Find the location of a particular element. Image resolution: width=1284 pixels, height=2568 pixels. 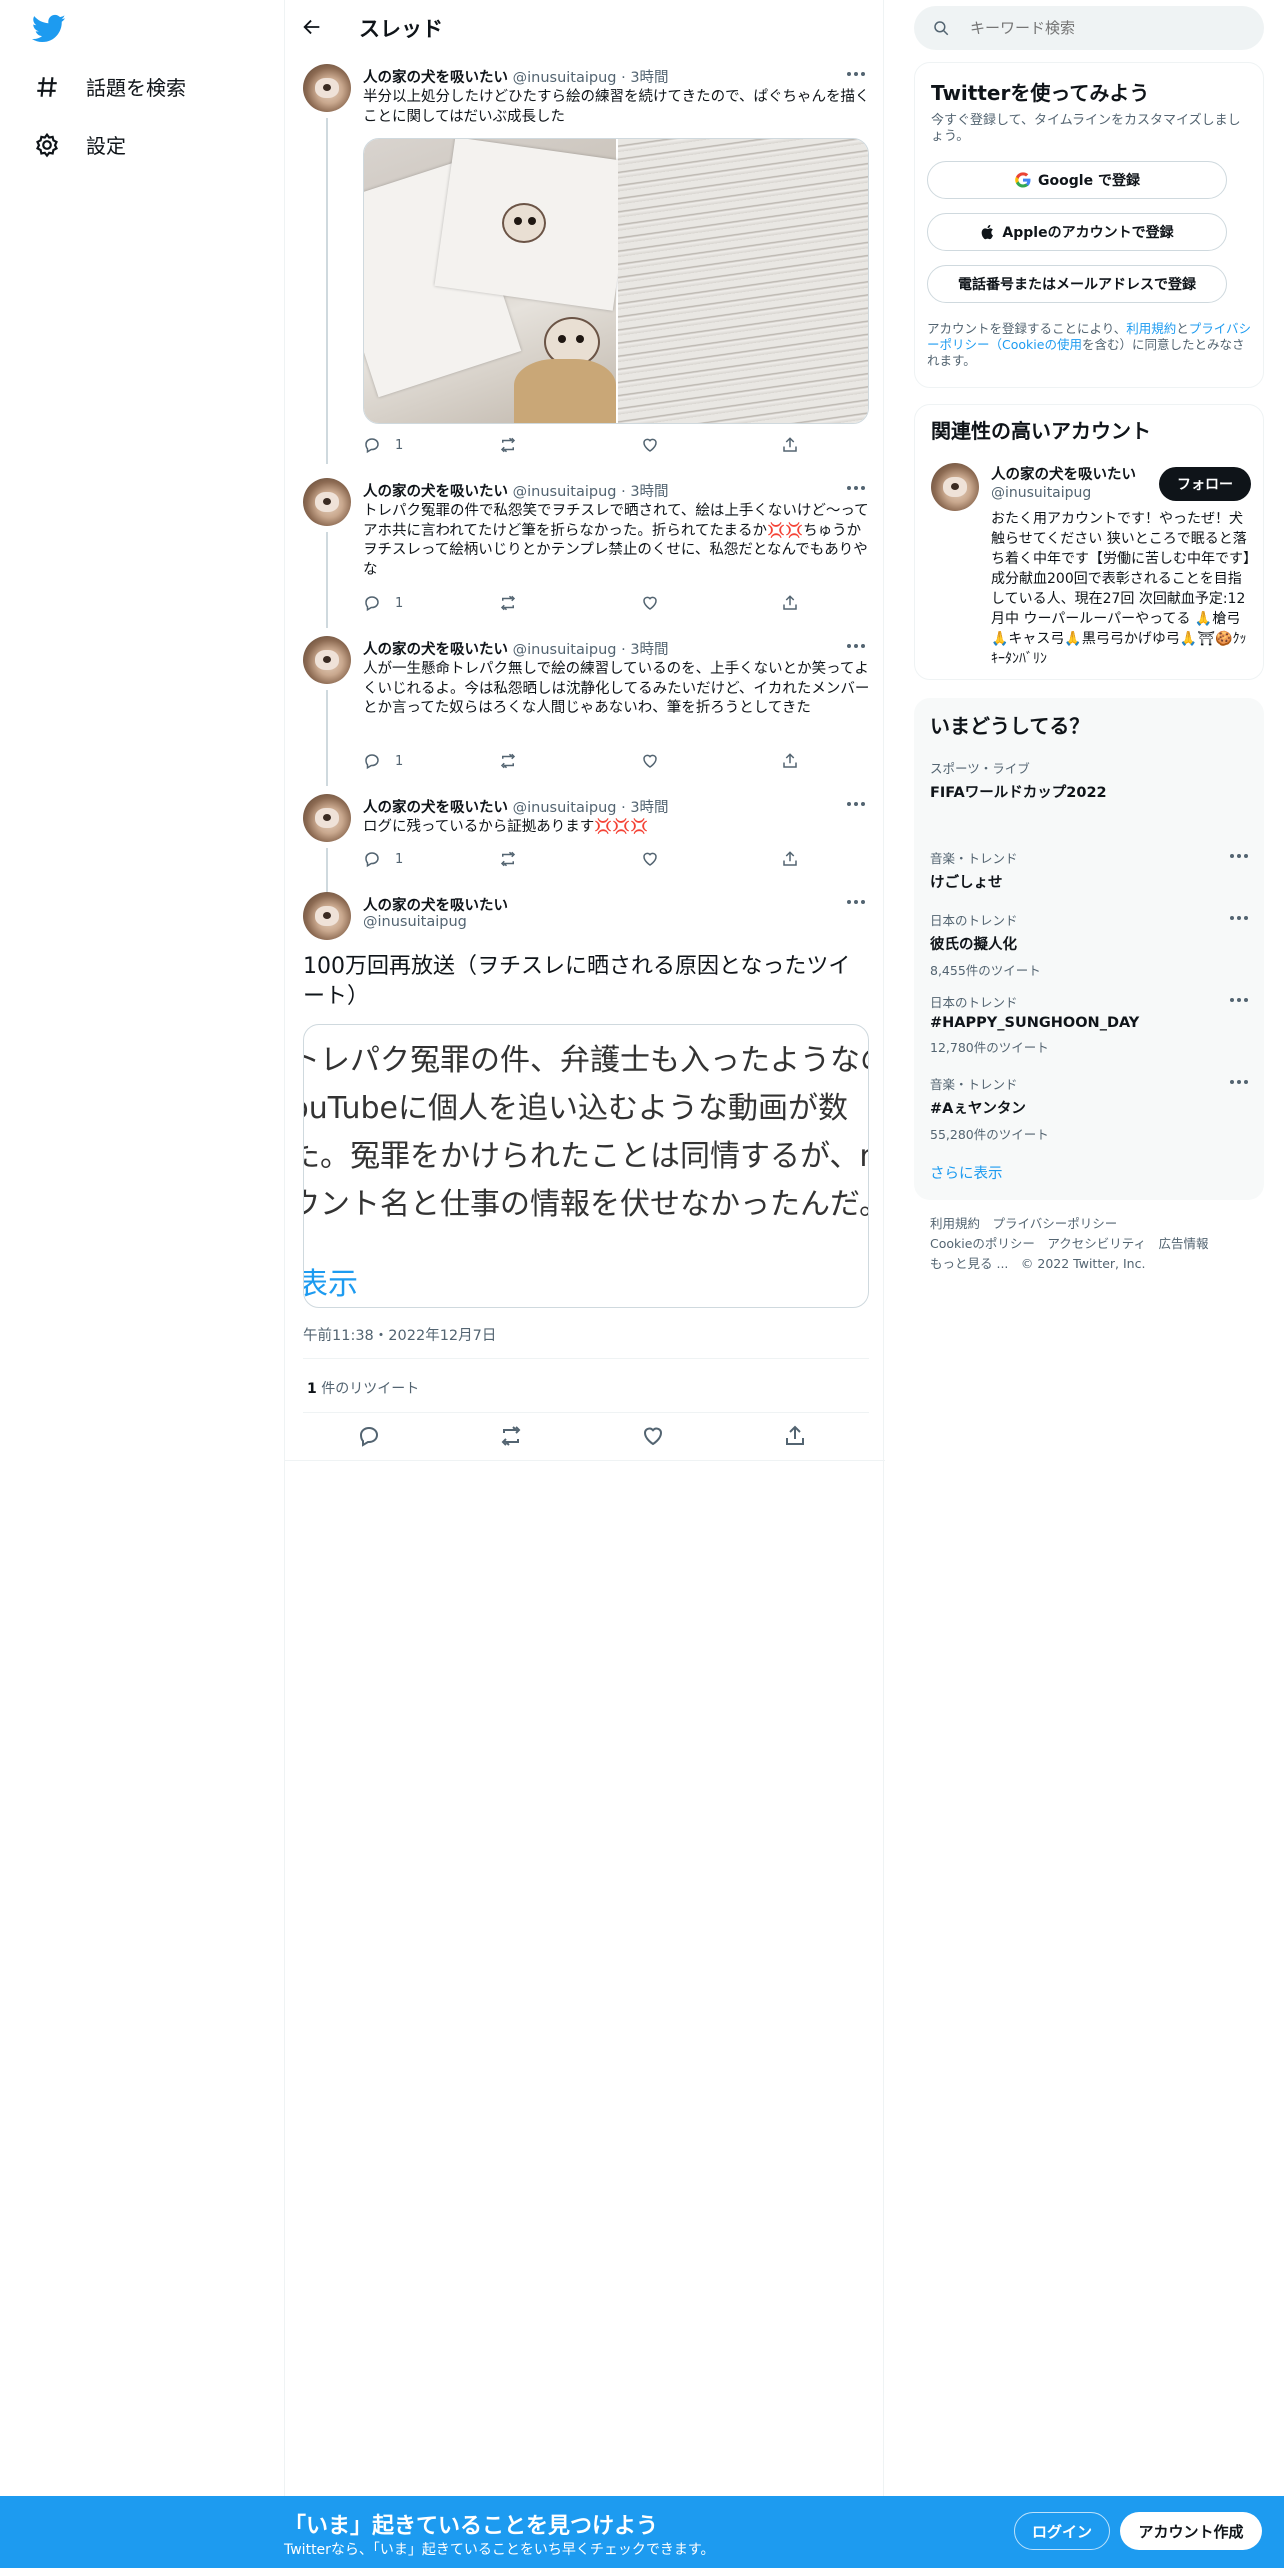

footer-line: もっと見る ... © 2022 Twitter, Inc. is located at coordinates (1095, 1264).